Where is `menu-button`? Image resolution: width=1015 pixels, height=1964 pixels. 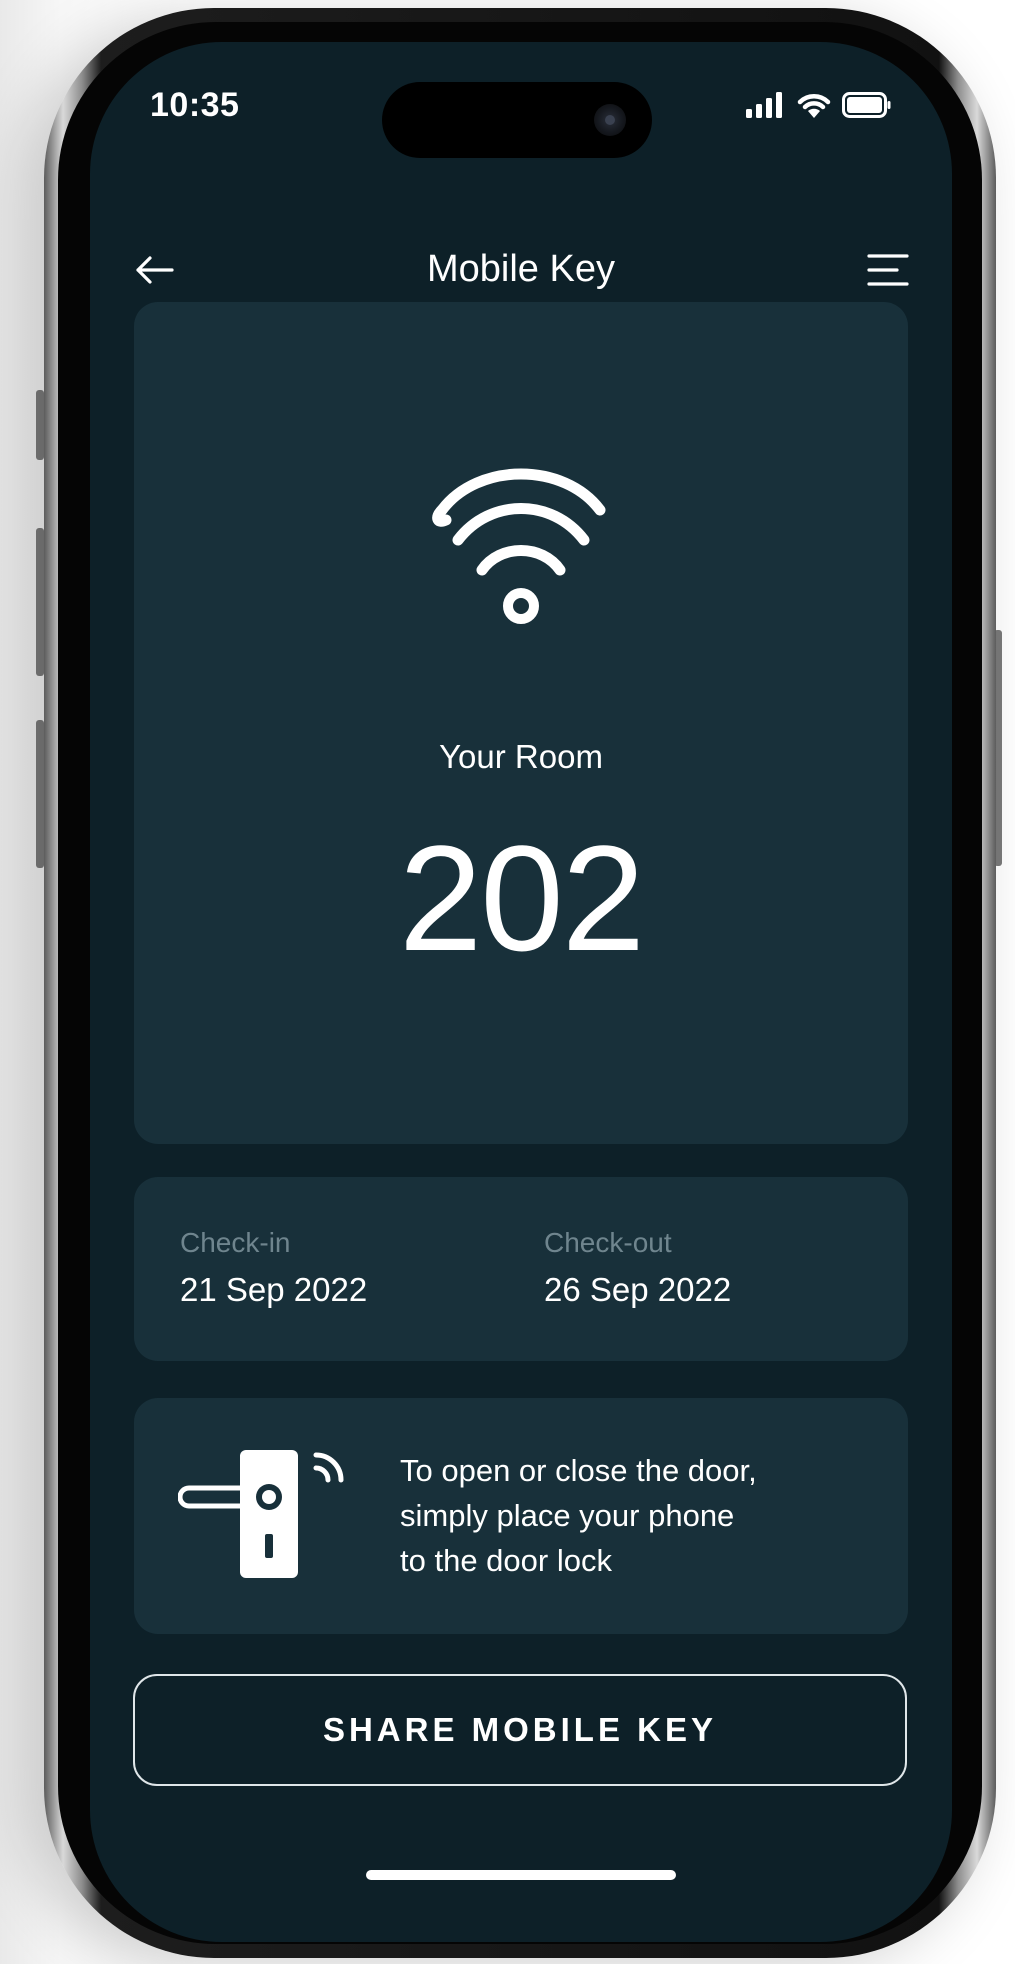 menu-button is located at coordinates (888, 270).